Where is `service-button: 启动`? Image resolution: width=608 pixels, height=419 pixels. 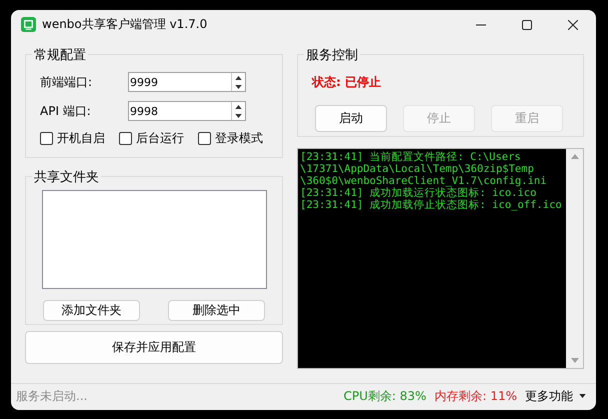
service-button: 启动 is located at coordinates (351, 118).